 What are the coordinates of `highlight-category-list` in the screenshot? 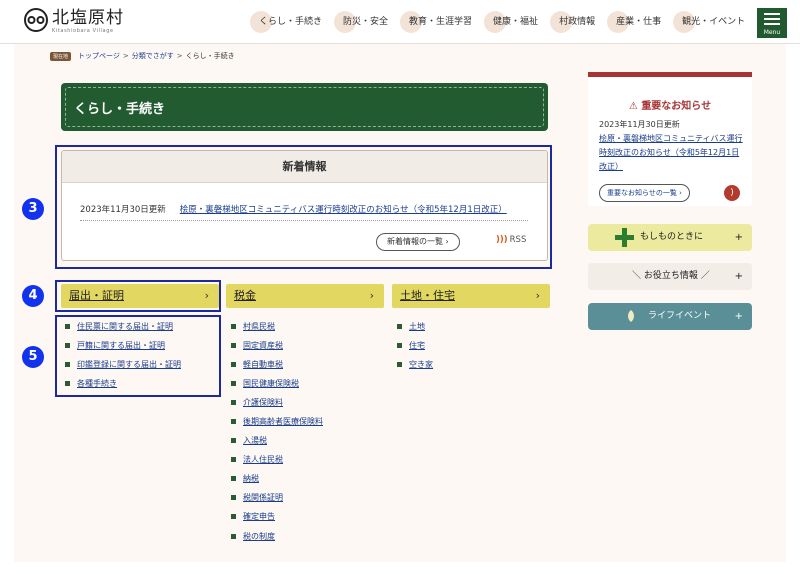 It's located at (138, 356).